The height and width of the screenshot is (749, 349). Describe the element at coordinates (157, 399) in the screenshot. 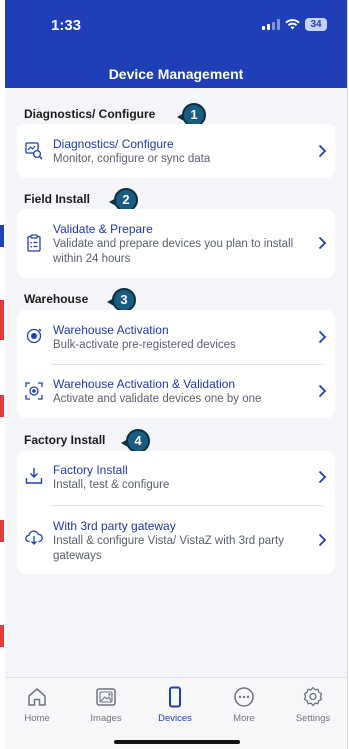

I see `item-subtitle: Activate and validate devices one by one` at that location.